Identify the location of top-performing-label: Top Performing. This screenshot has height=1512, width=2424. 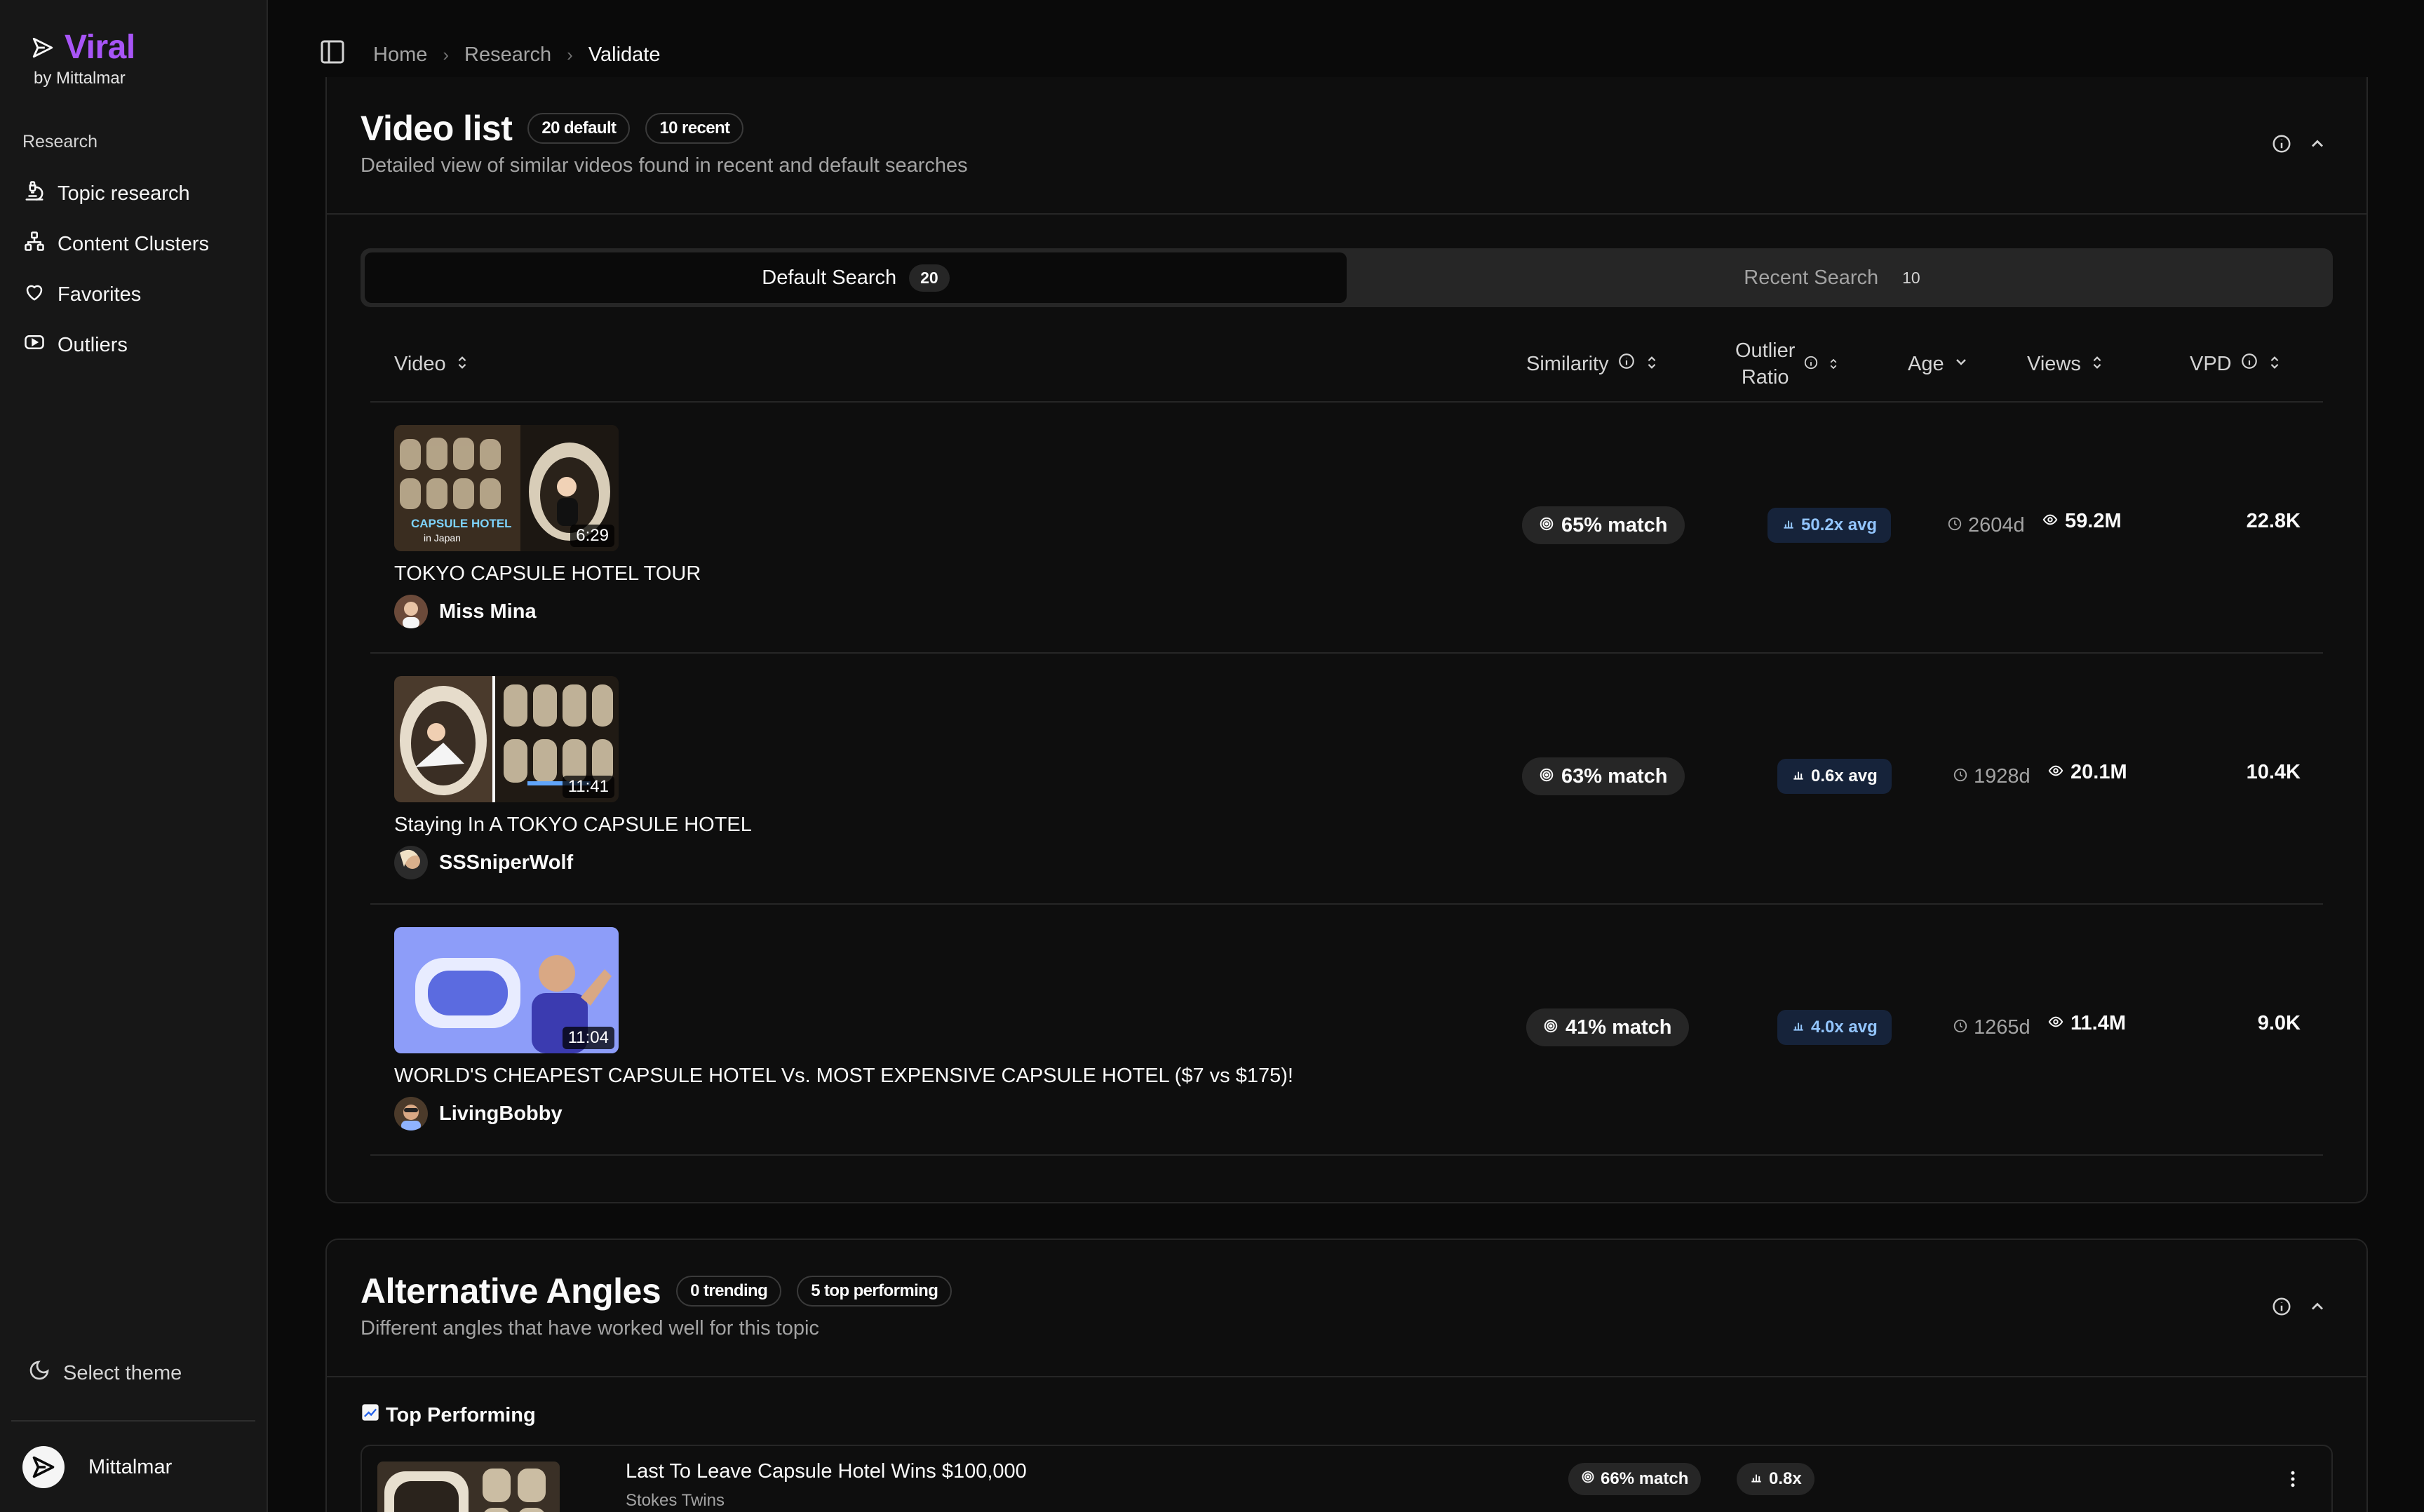
(448, 1415).